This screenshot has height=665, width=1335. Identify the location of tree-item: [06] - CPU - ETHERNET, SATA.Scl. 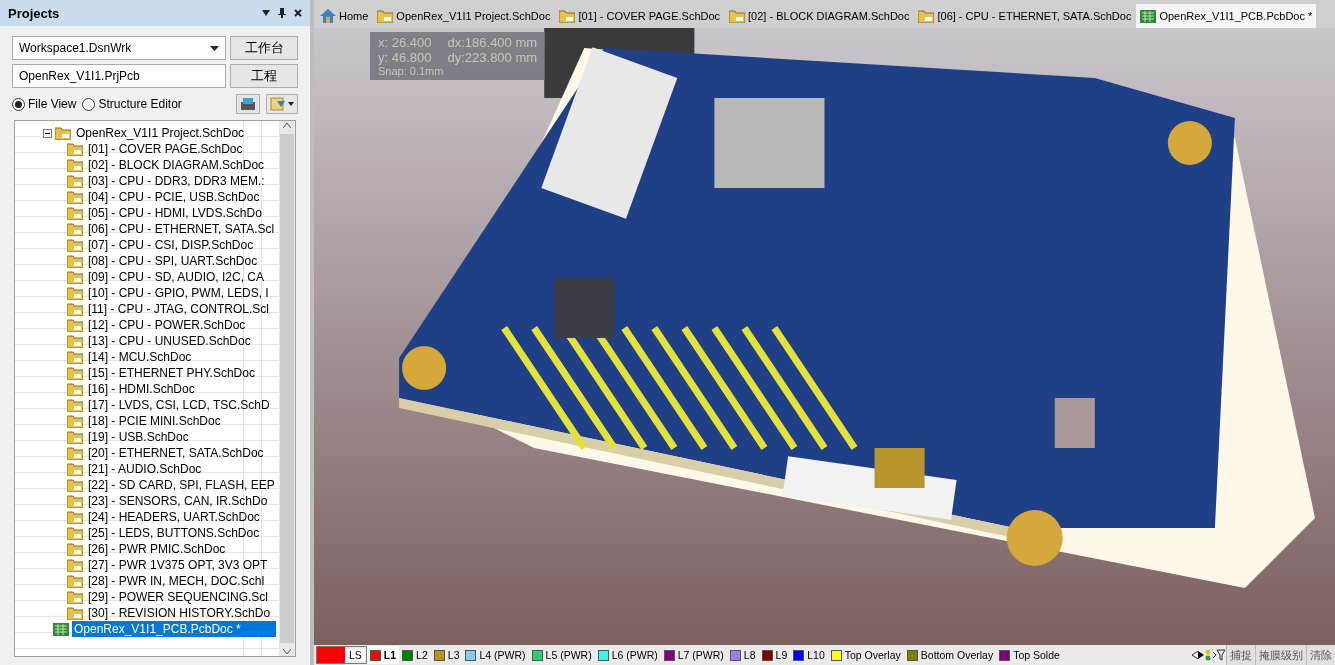
(181, 229).